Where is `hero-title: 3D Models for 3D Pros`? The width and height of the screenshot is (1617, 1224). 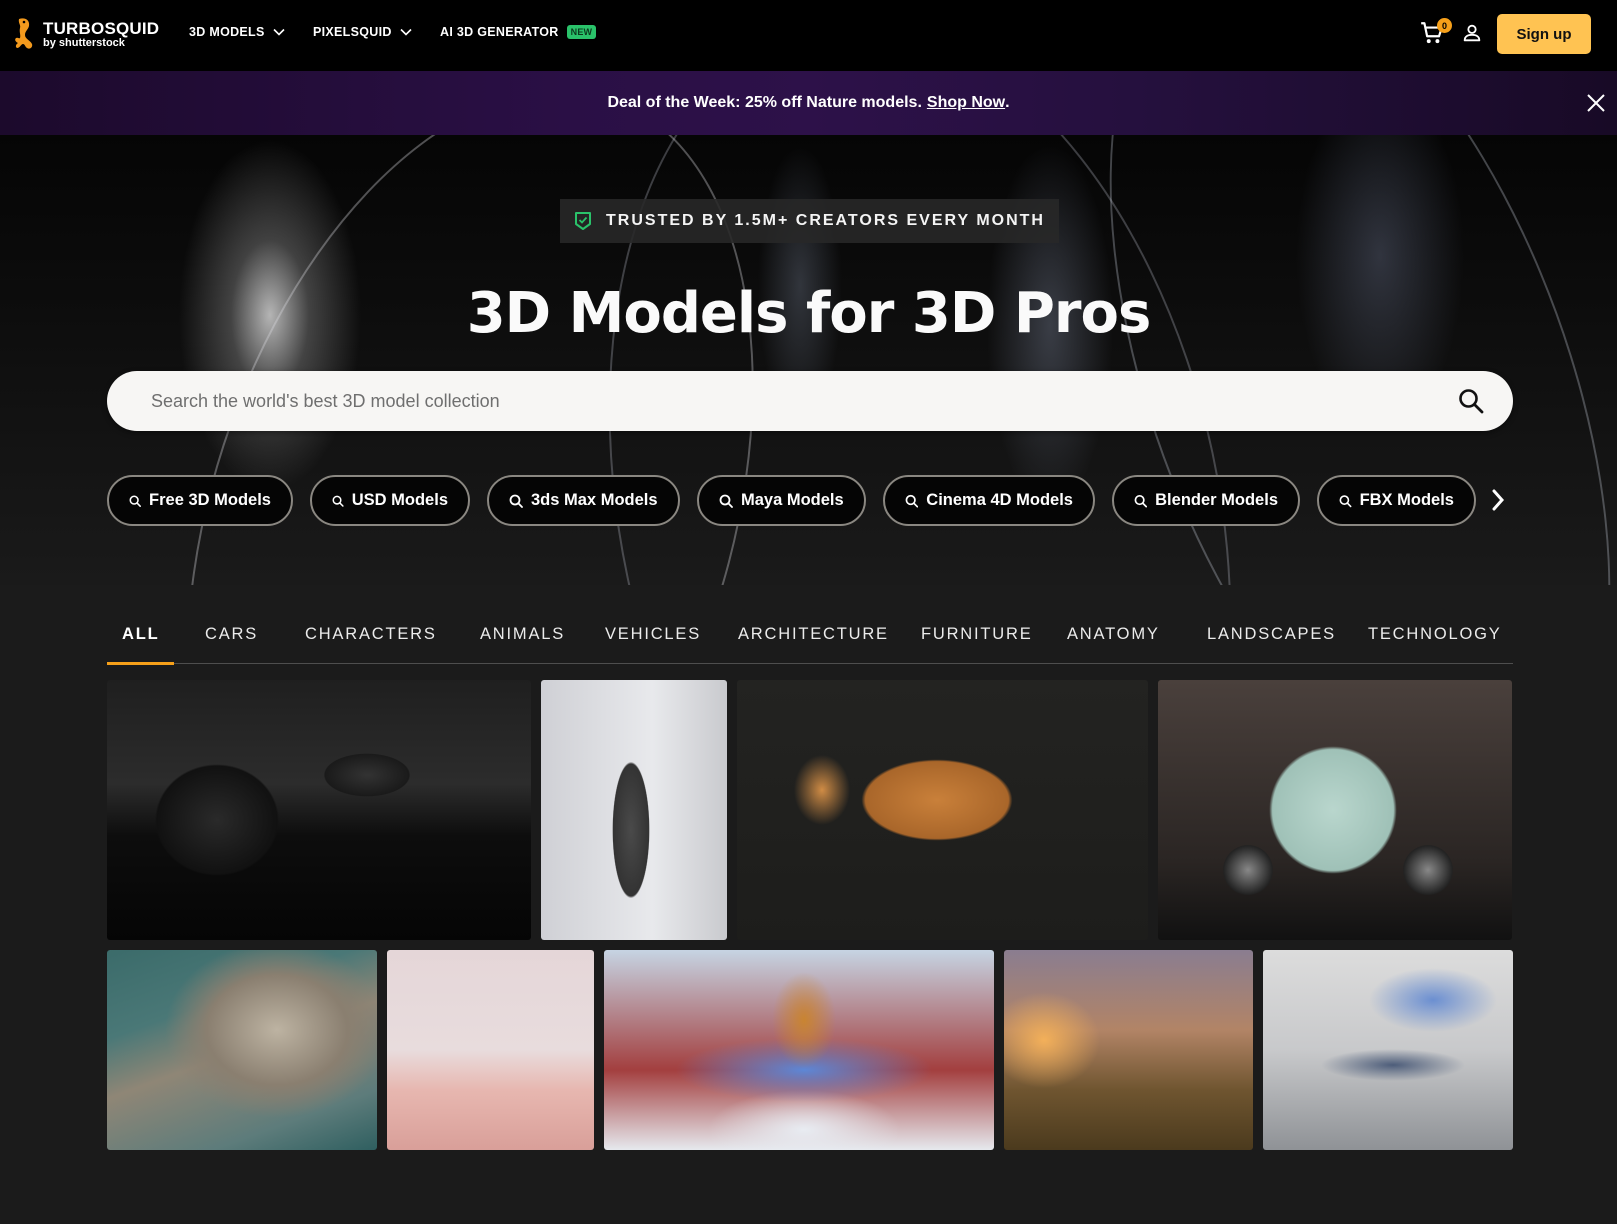 hero-title: 3D Models for 3D Pros is located at coordinates (809, 313).